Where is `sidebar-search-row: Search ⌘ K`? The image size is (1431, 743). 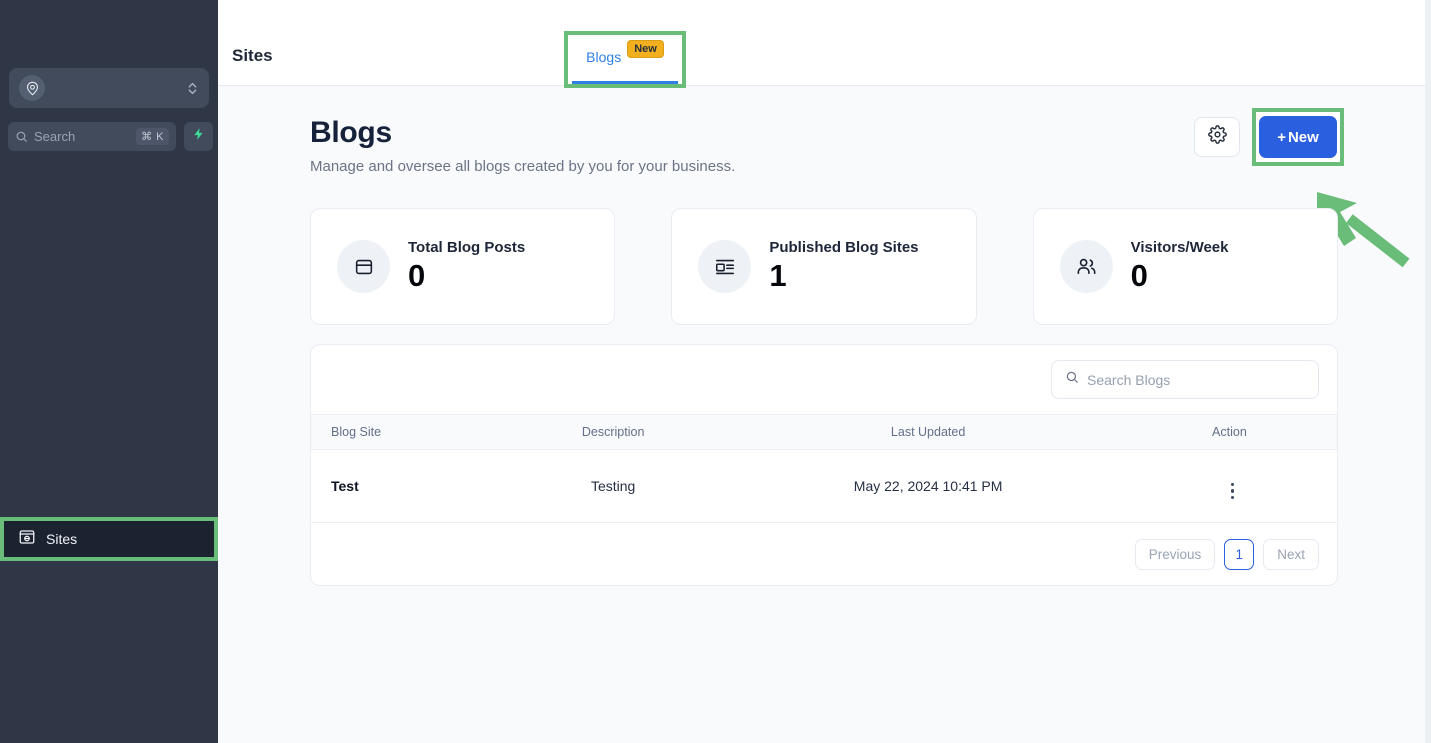
sidebar-search-row: Search ⌘ K is located at coordinates (110, 136).